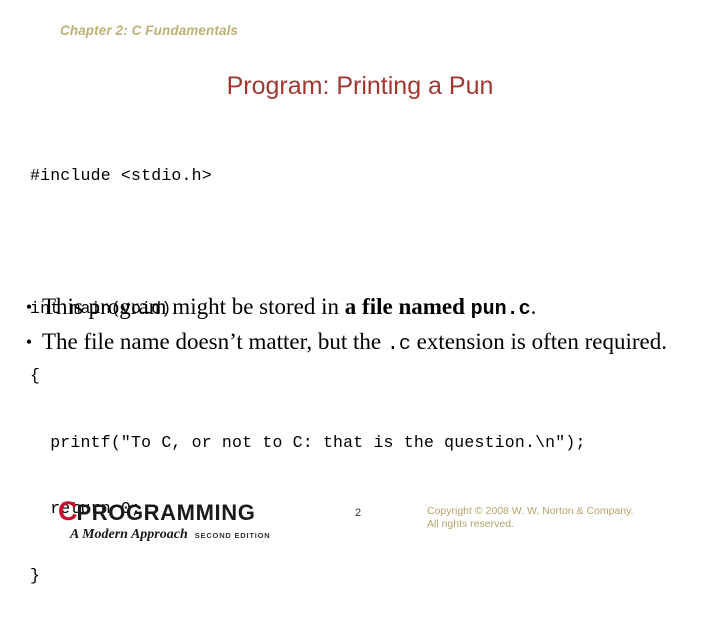  I want to click on chapter-header: Chapter 2: C Fundamentals, so click(149, 30).